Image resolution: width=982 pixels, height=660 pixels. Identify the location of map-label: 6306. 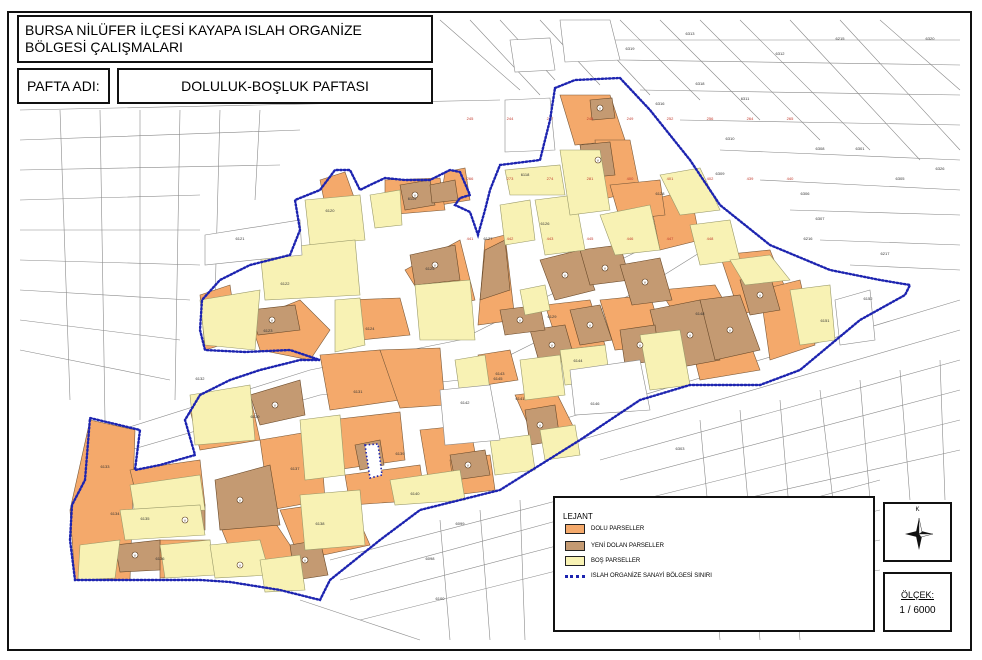
(806, 193).